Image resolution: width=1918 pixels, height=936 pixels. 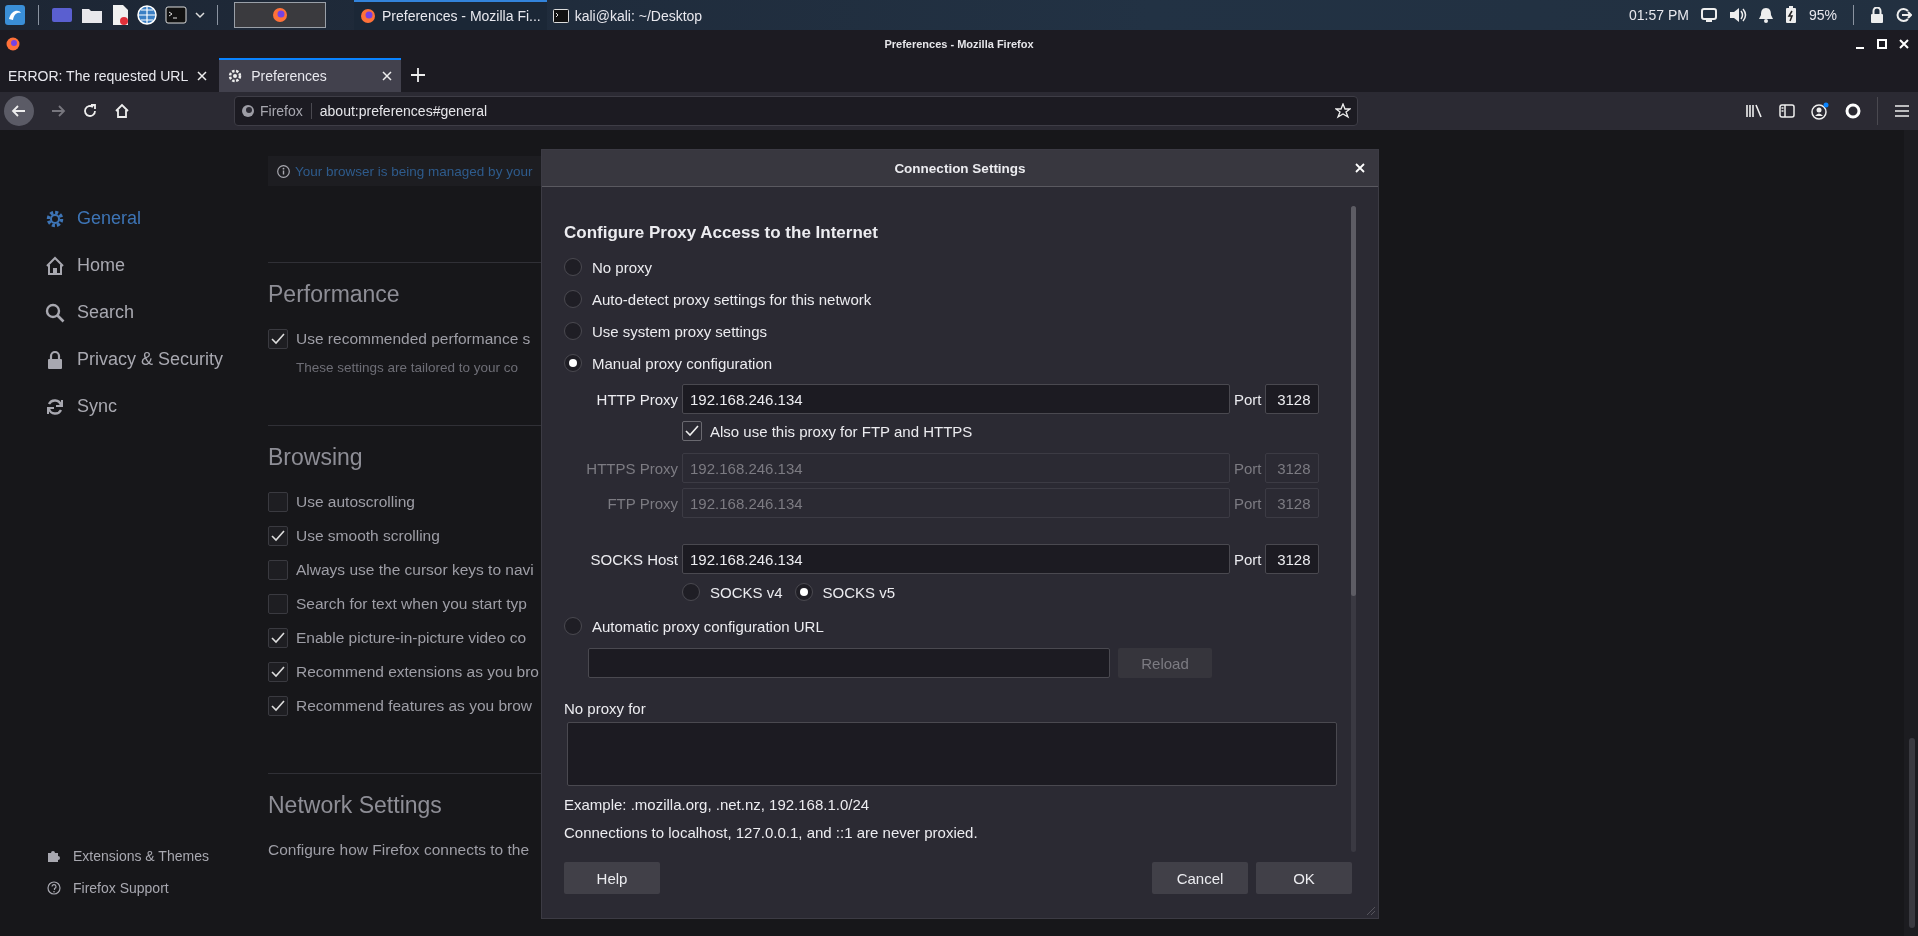 I want to click on plus-icon, so click(x=418, y=75).